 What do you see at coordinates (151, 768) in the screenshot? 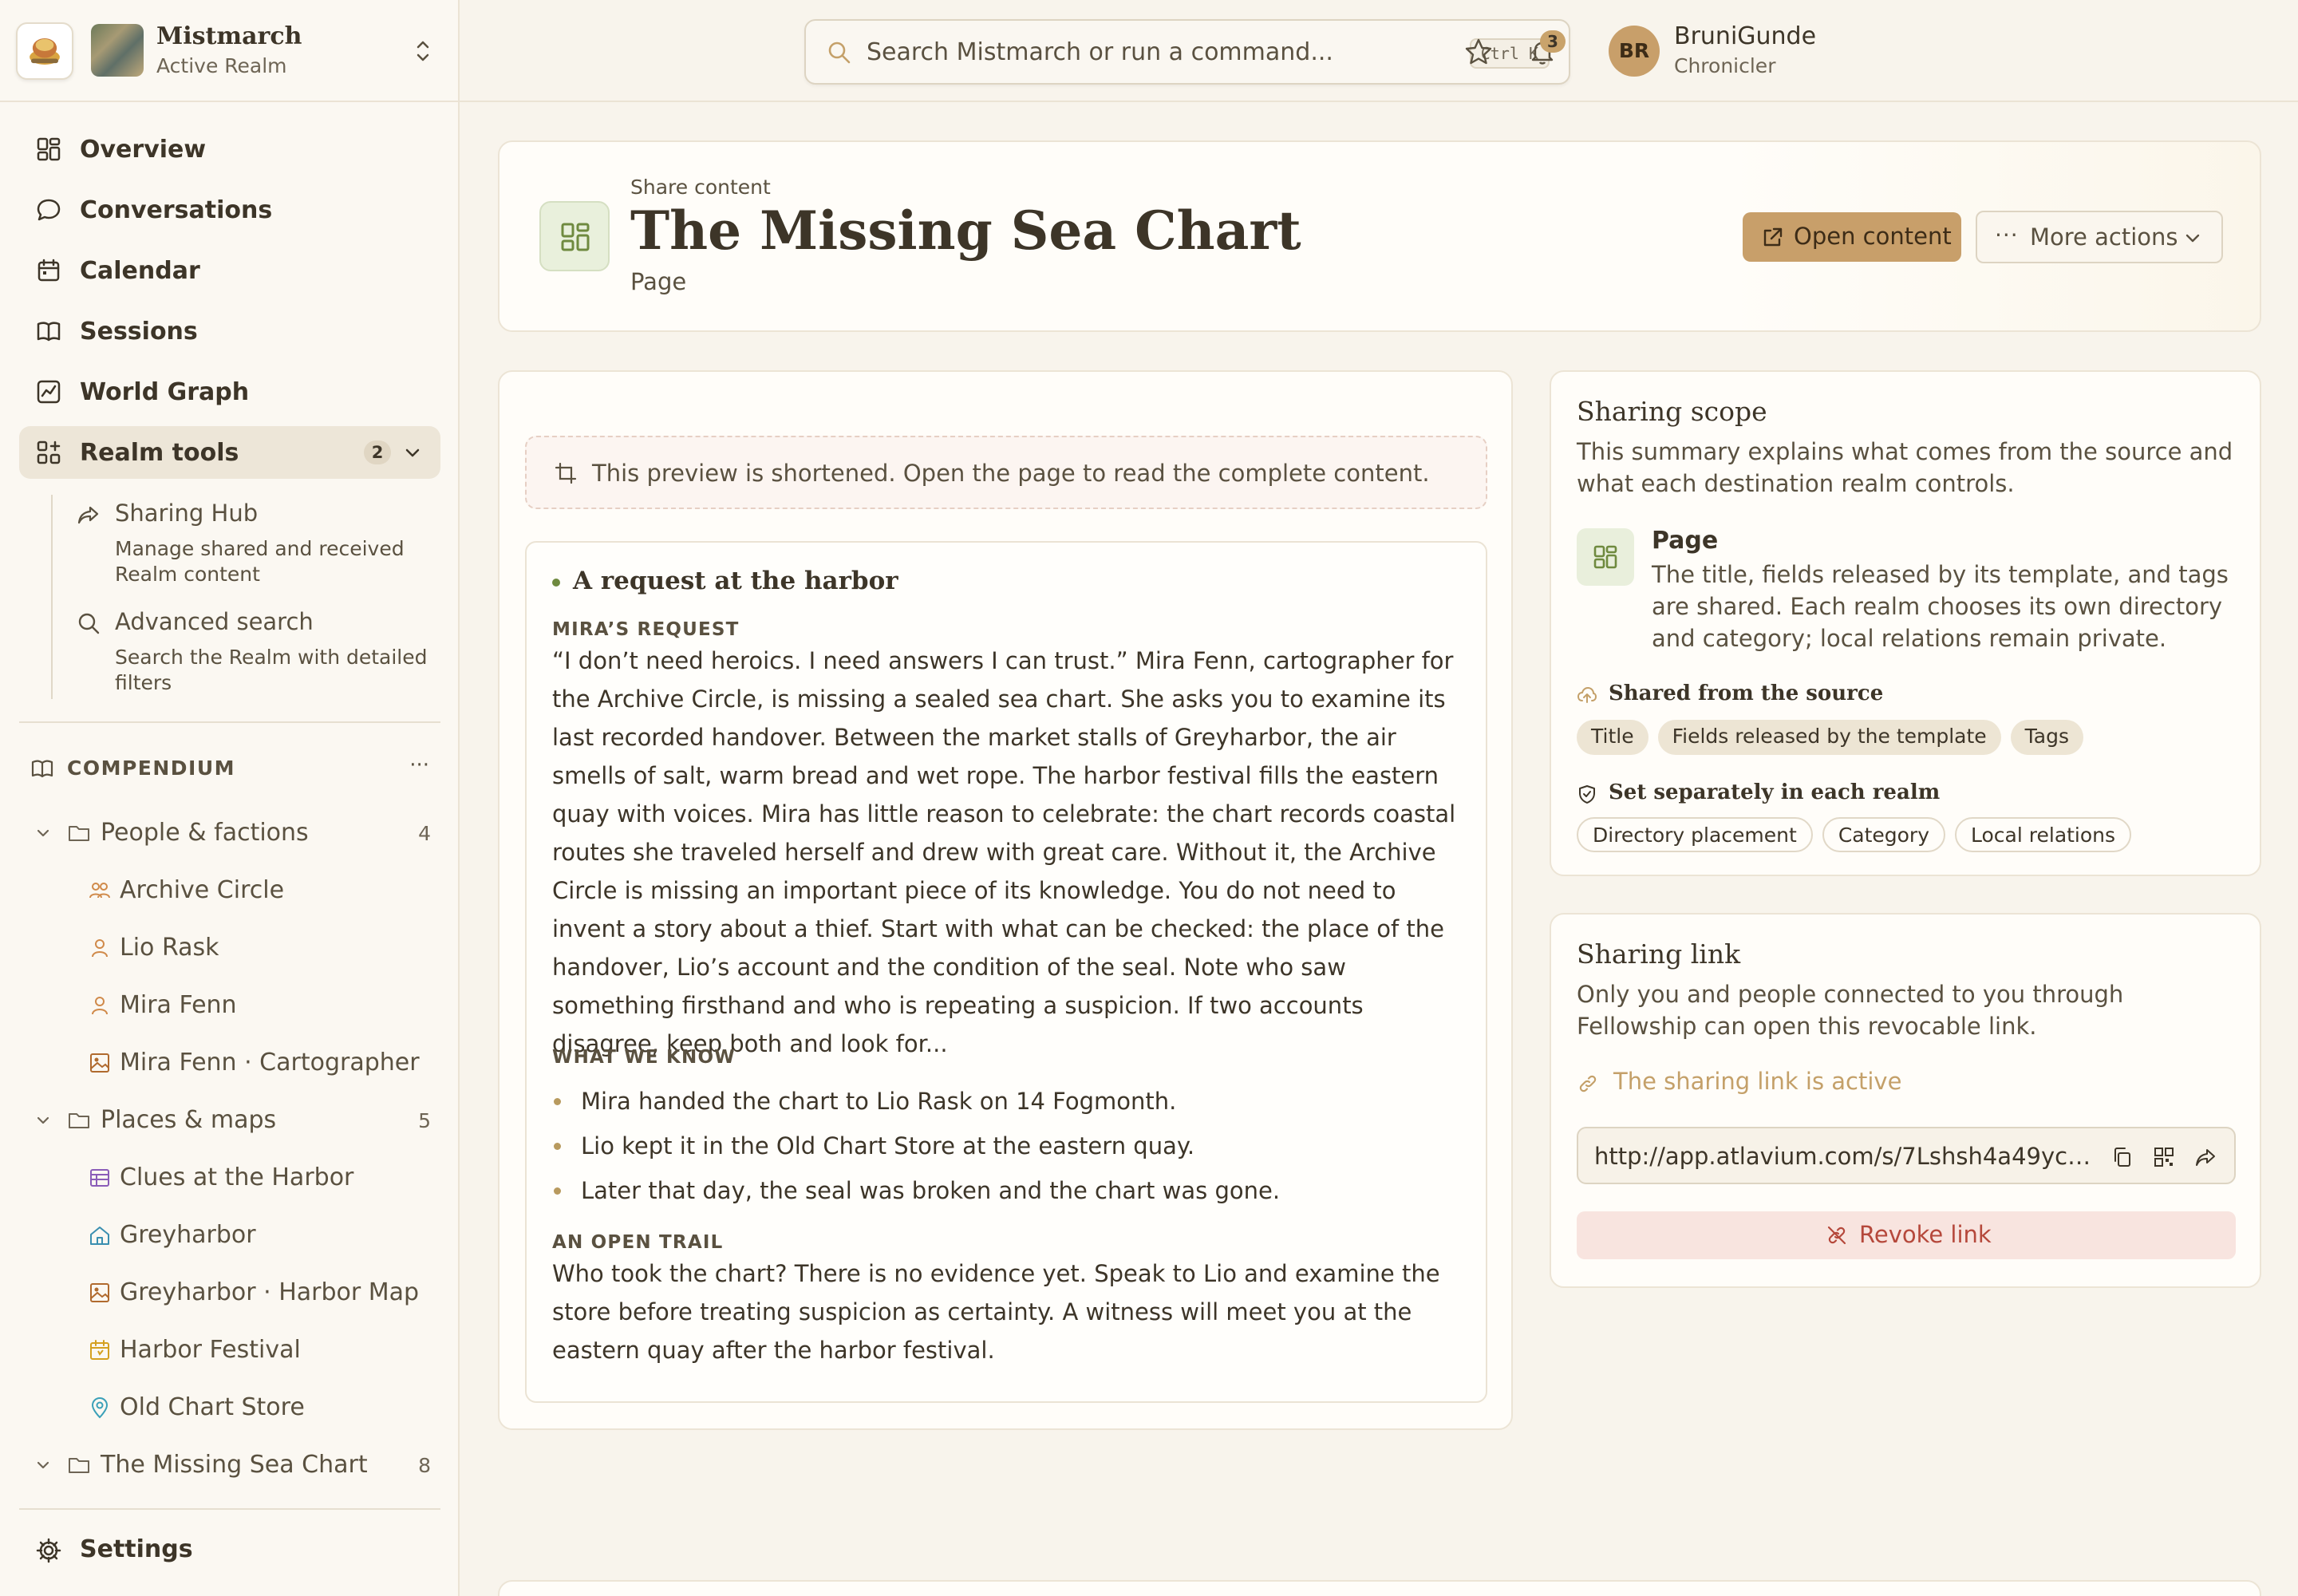
I see `compendium-title: COMPENDIUM` at bounding box center [151, 768].